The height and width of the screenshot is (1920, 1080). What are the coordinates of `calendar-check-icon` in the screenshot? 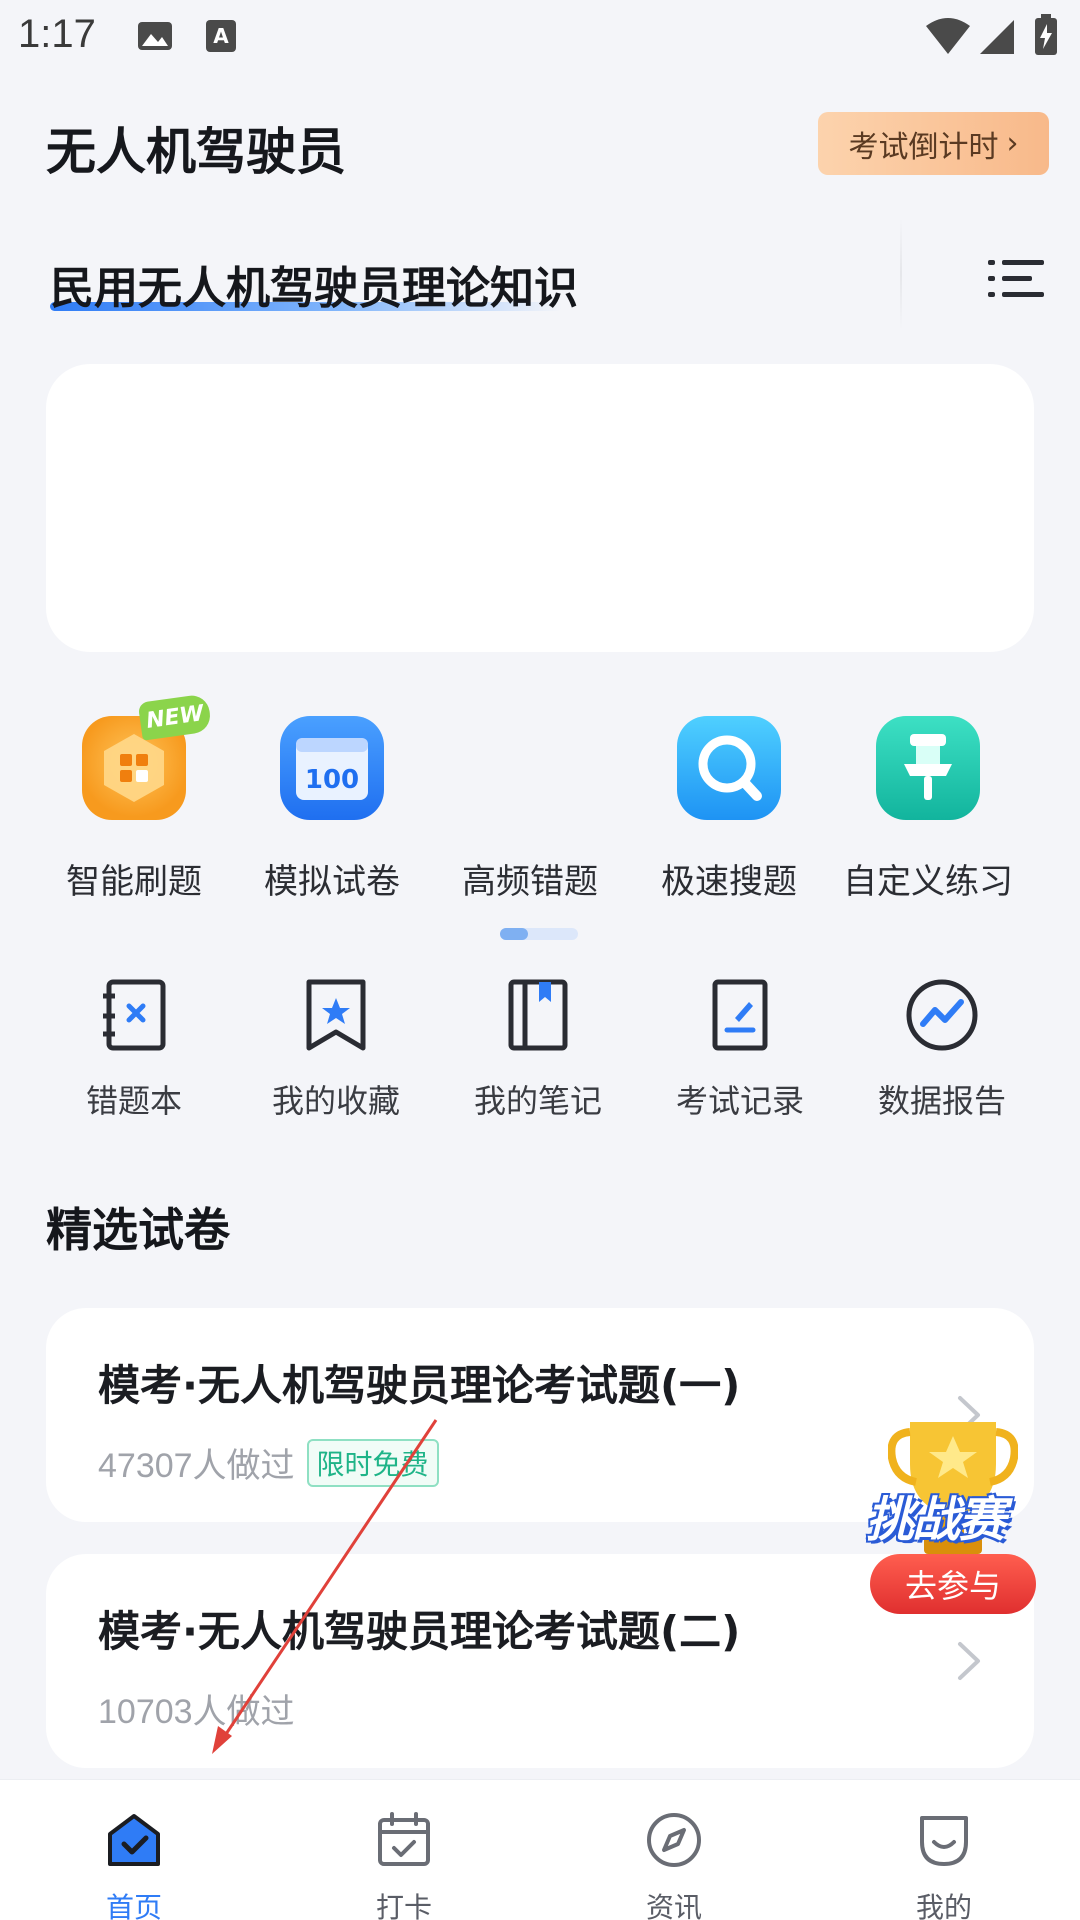 It's located at (404, 1839).